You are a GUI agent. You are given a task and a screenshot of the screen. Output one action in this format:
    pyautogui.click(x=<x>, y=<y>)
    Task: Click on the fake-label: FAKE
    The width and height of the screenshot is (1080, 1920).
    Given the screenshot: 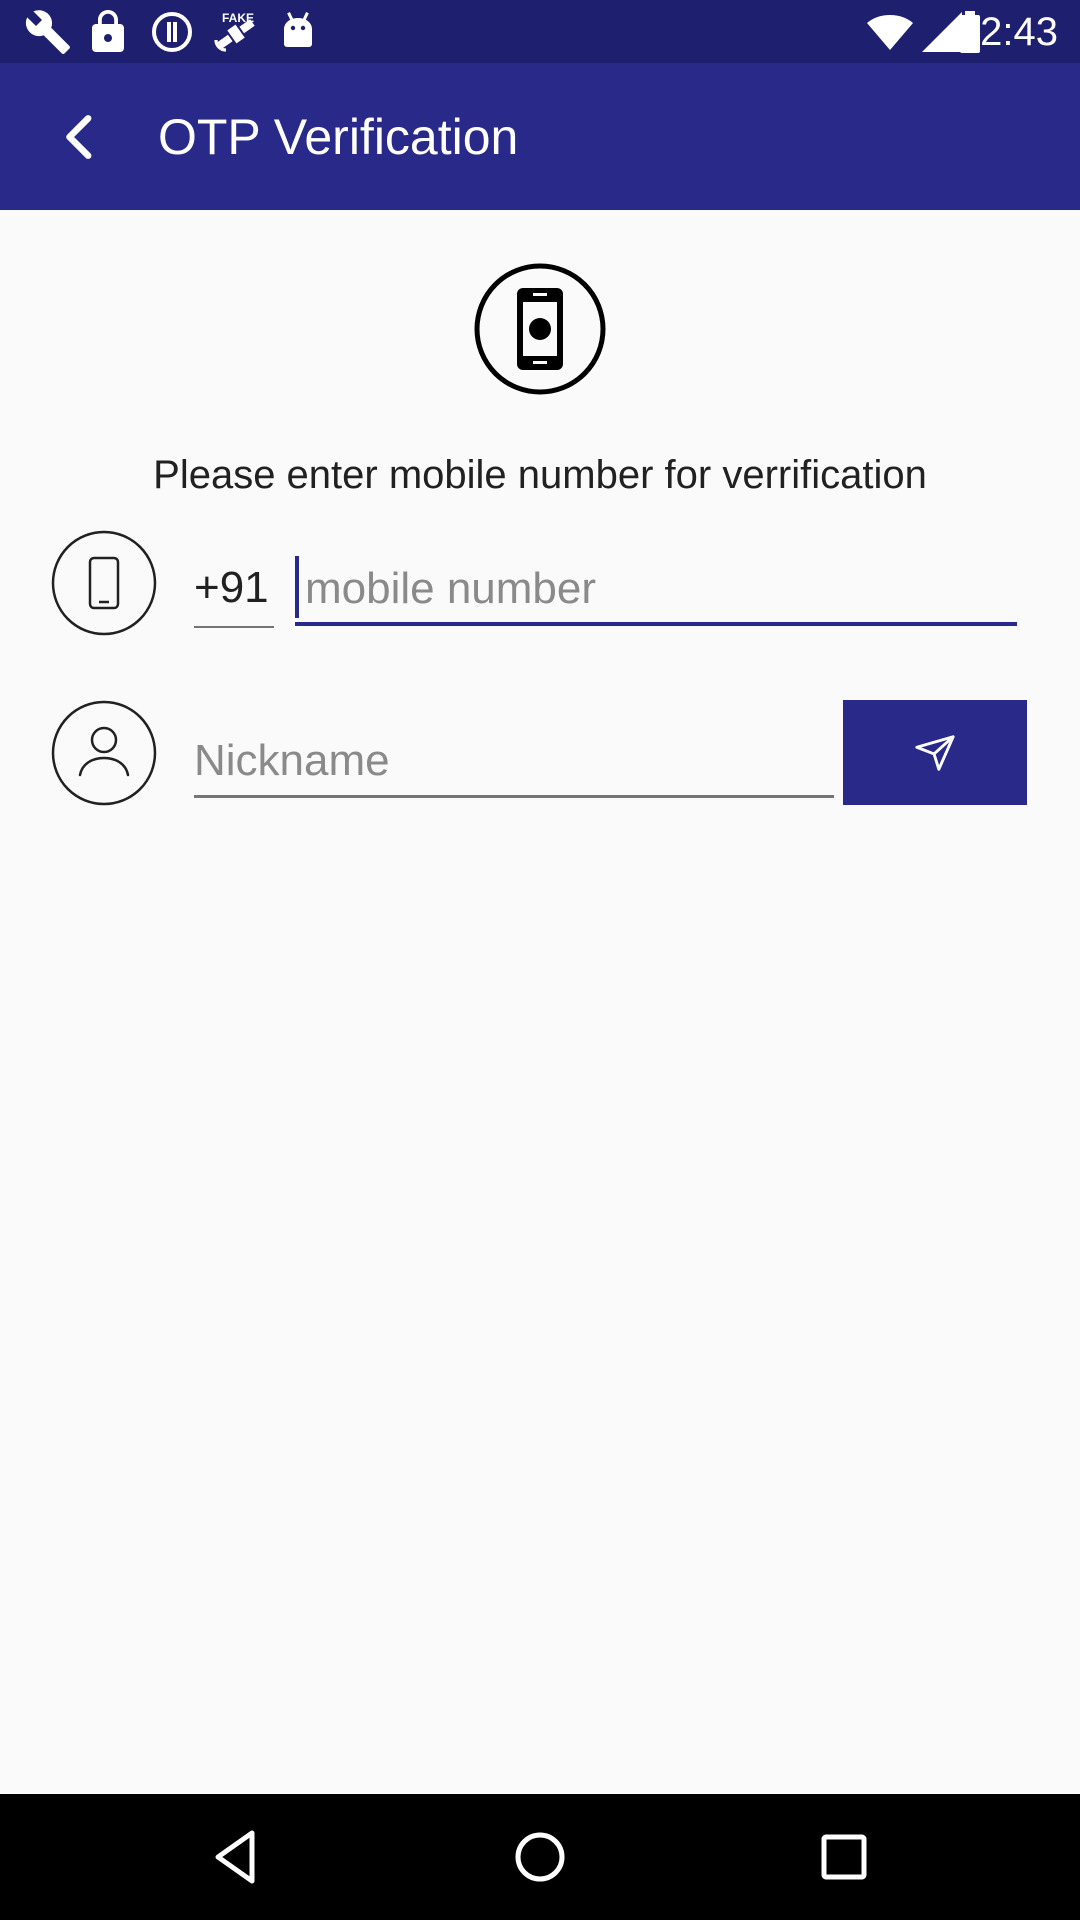 What is the action you would take?
    pyautogui.click(x=238, y=18)
    